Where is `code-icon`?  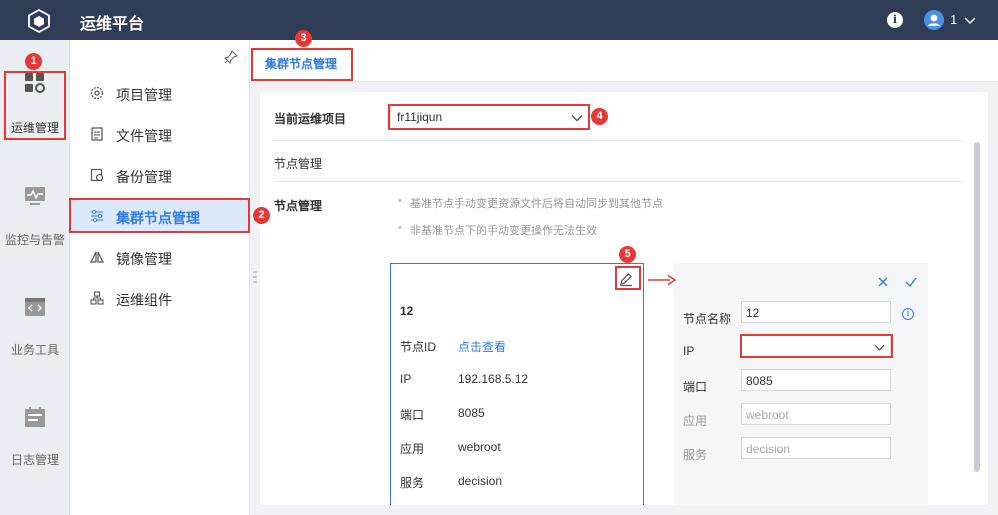 code-icon is located at coordinates (35, 307).